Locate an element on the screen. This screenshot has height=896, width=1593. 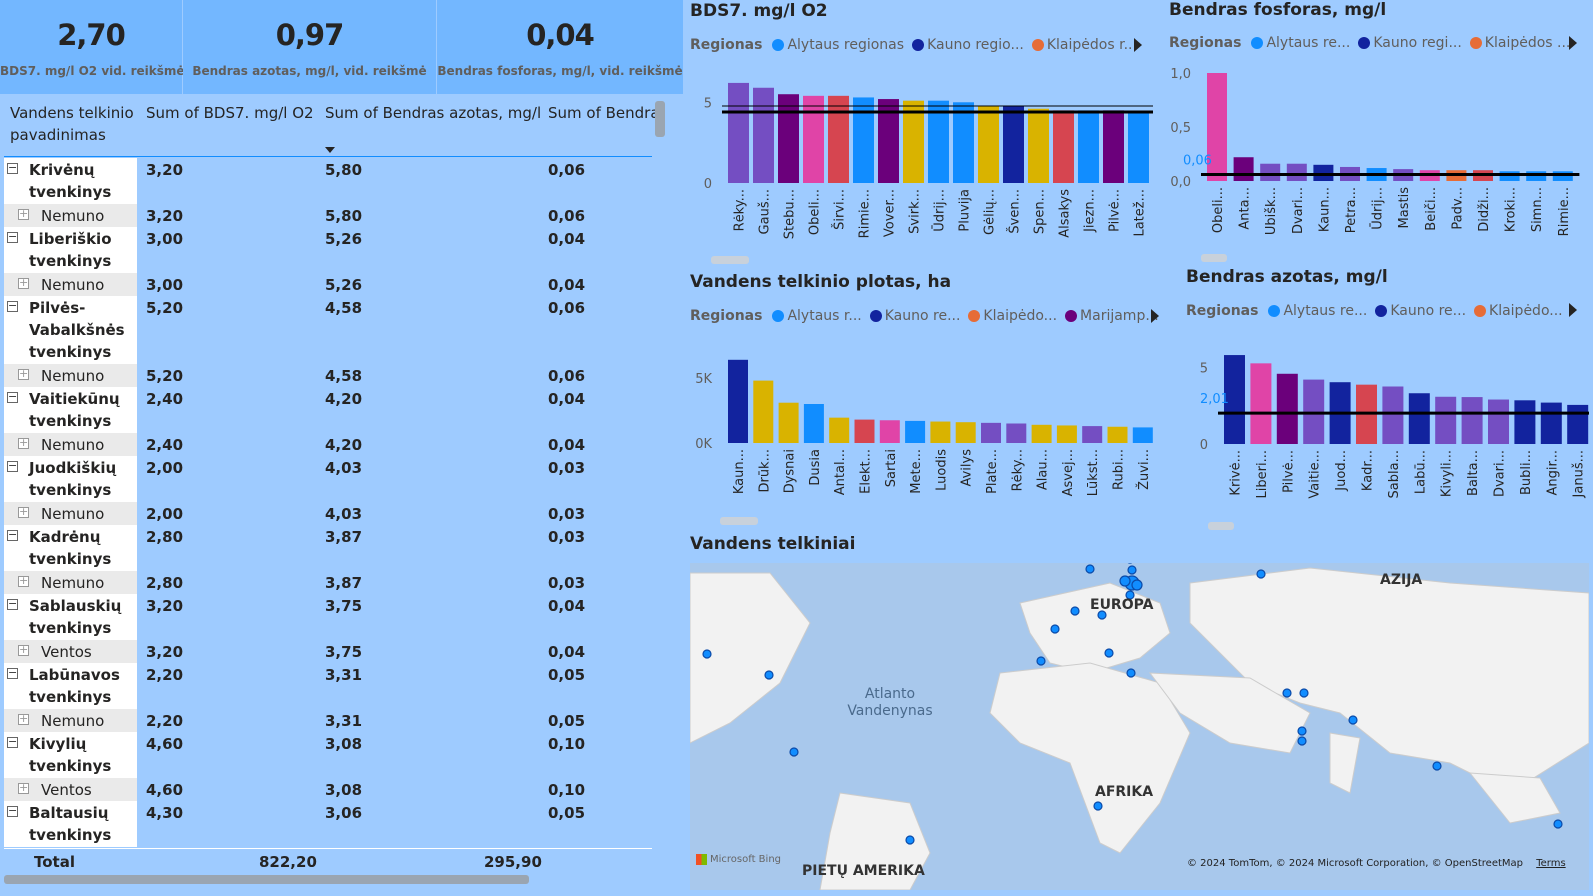
table-subrow: + Nemuno 3,00 5,26 0,04 is located at coordinates (325, 284).